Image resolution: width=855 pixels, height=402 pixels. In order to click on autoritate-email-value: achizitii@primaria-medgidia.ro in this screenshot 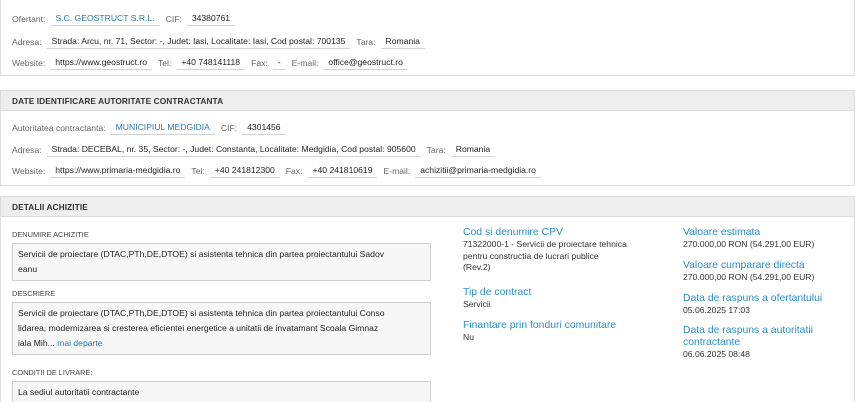, I will do `click(478, 171)`.